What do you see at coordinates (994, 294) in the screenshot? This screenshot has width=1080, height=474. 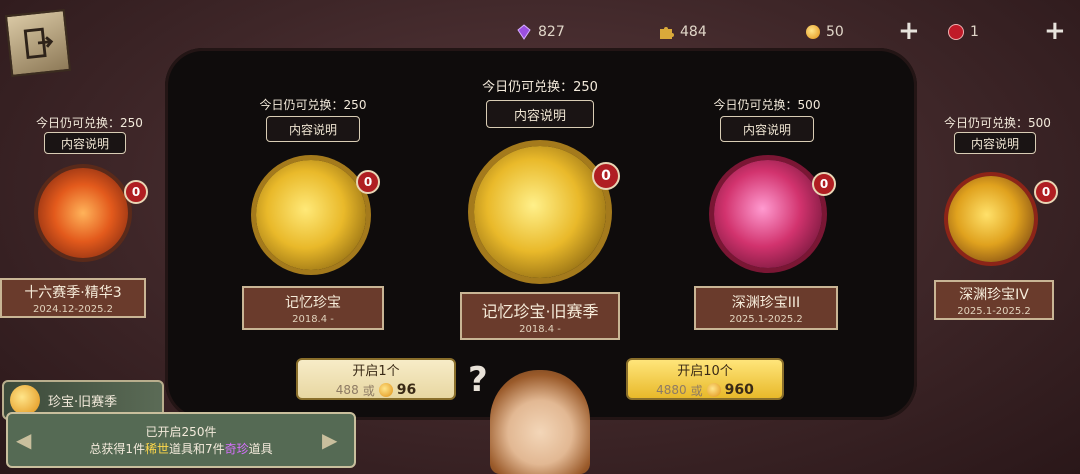 I see `card-title: 深渊珍宝IV` at bounding box center [994, 294].